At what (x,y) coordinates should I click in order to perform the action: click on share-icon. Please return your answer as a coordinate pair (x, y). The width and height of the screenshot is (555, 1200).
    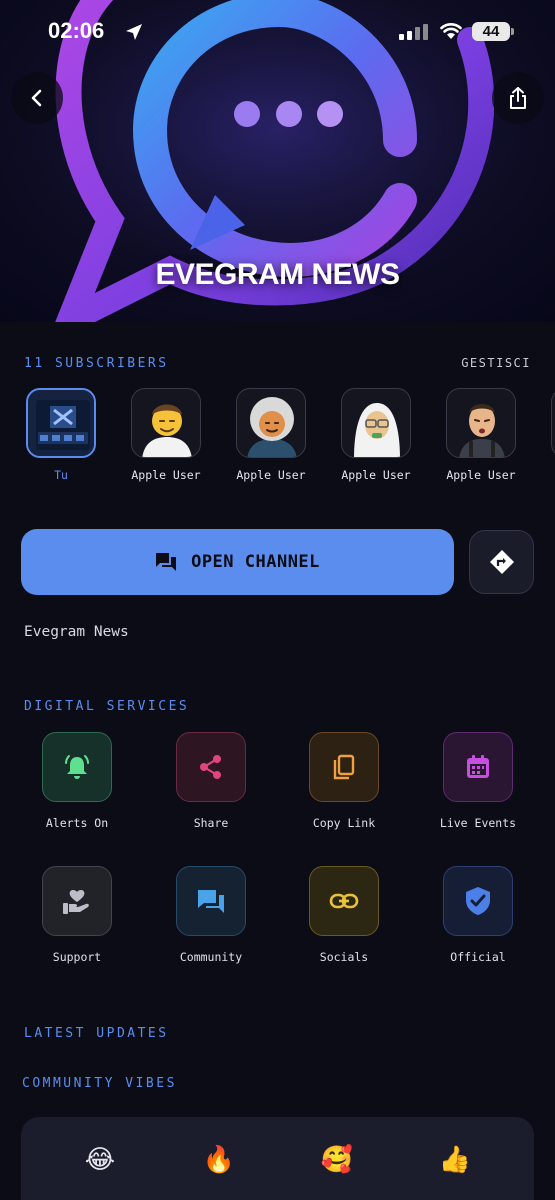
    Looking at the image, I should click on (210, 767).